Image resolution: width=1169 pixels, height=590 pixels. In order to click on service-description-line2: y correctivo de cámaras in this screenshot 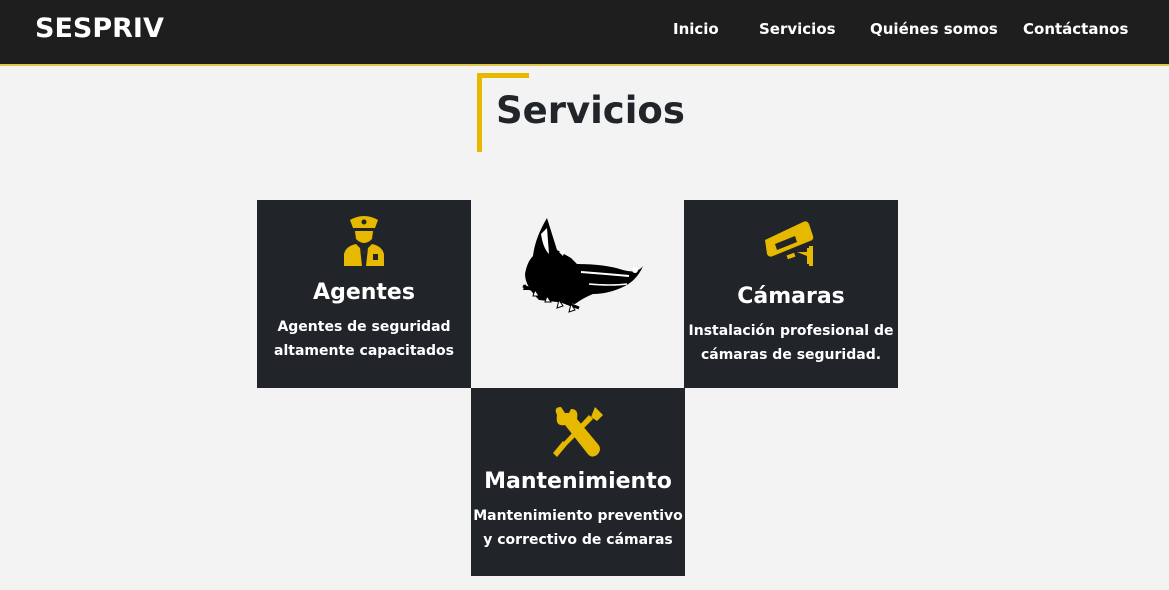, I will do `click(578, 540)`.